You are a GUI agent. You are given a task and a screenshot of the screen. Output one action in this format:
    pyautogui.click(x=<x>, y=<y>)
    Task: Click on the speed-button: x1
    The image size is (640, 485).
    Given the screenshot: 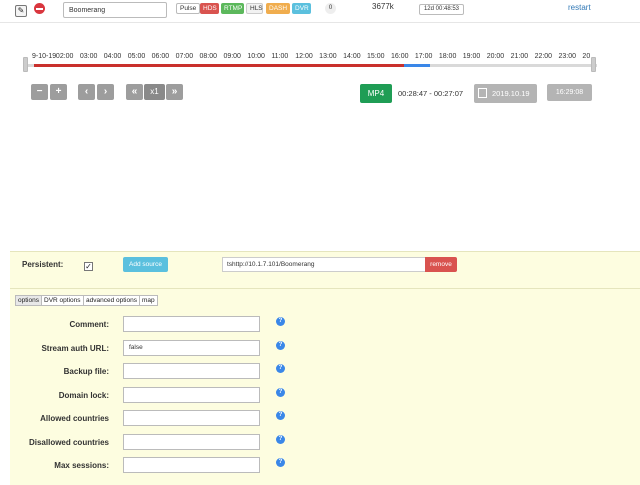 What is the action you would take?
    pyautogui.click(x=154, y=92)
    